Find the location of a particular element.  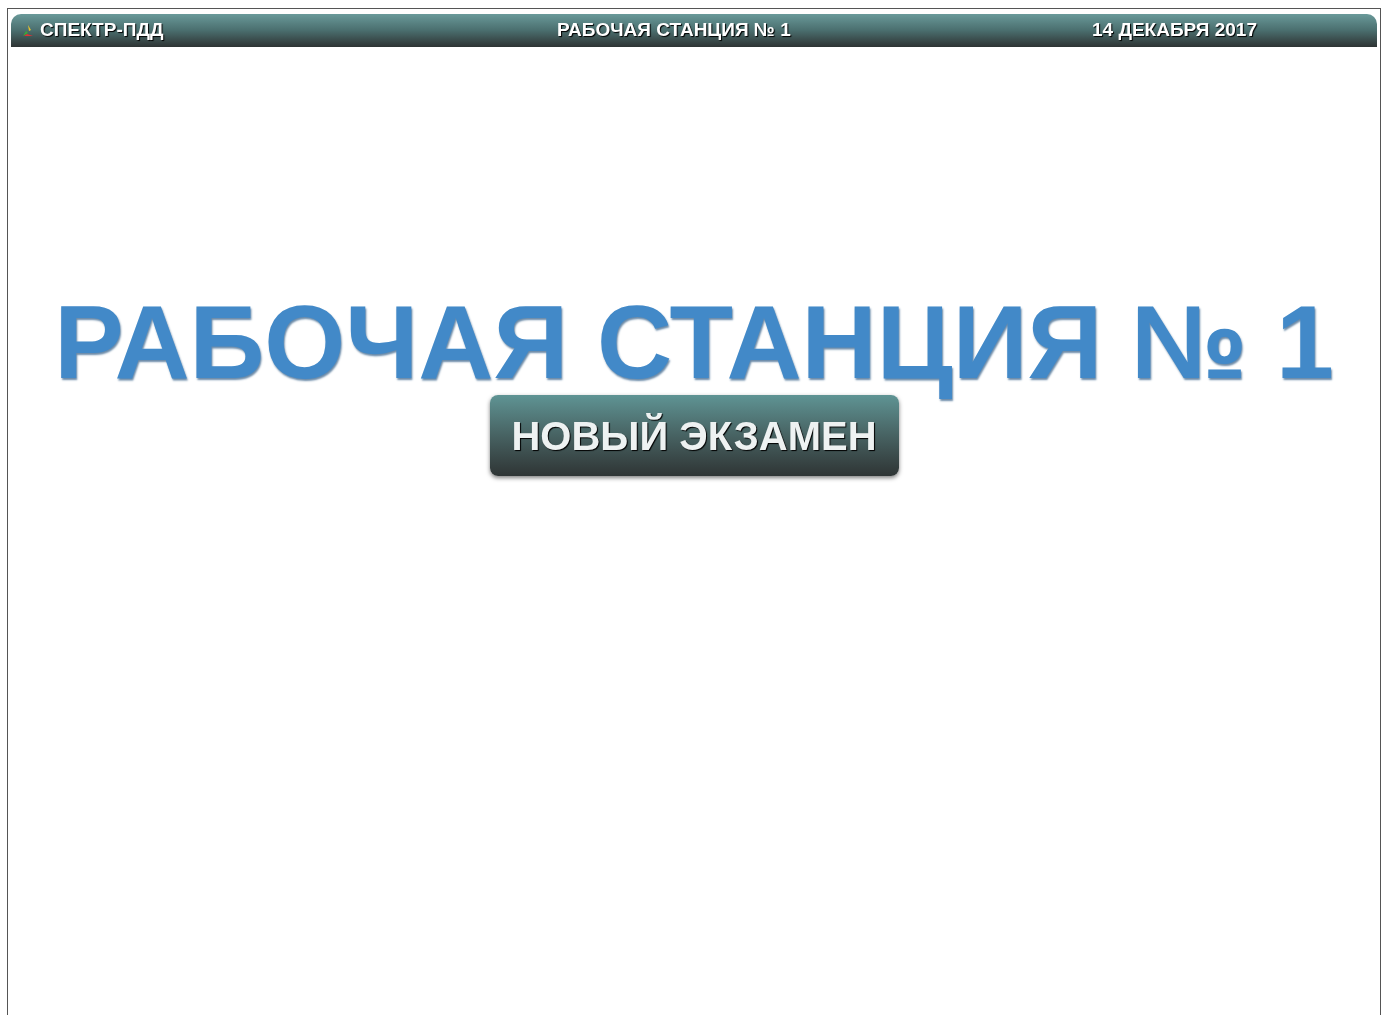

station-name: РАБОЧАЯ СТАНЦИЯ № 1 is located at coordinates (674, 30).